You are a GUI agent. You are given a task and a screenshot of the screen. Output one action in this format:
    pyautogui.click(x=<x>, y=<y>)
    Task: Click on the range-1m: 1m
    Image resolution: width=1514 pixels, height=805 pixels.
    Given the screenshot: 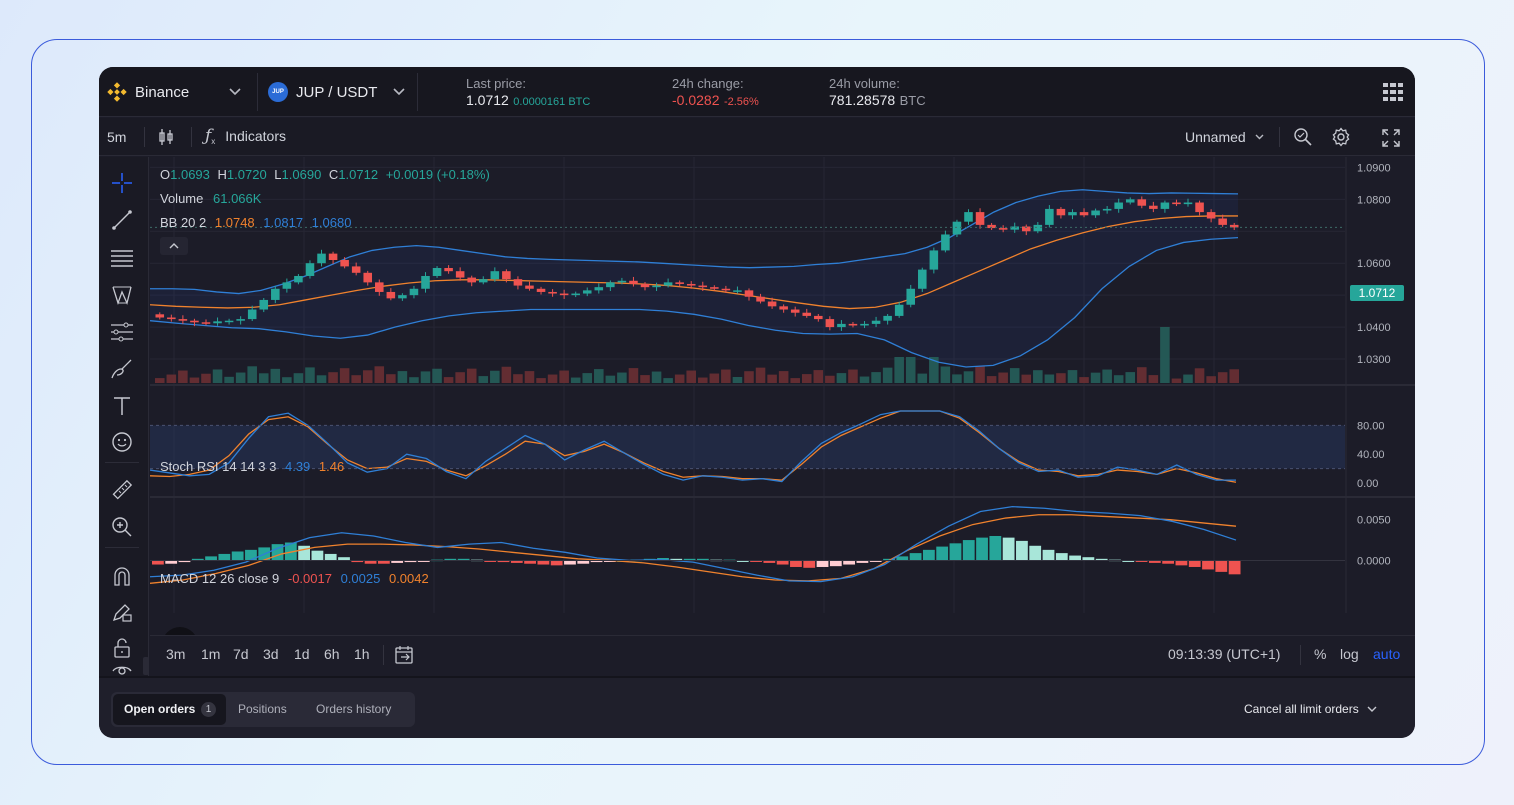 What is the action you would take?
    pyautogui.click(x=210, y=654)
    